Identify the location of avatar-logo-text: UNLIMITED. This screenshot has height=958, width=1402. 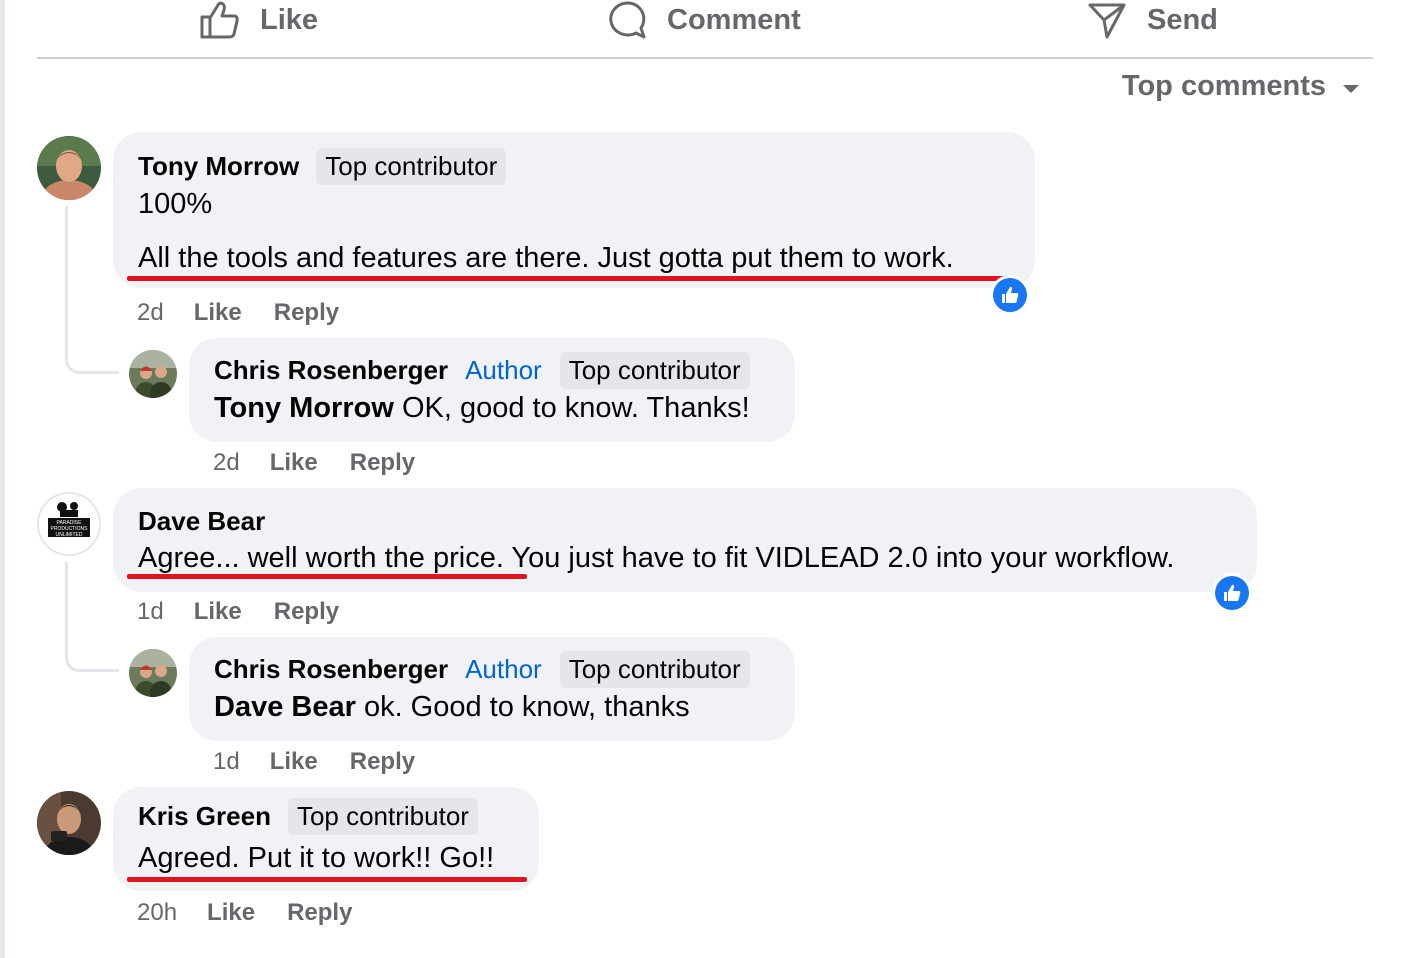
(69, 535).